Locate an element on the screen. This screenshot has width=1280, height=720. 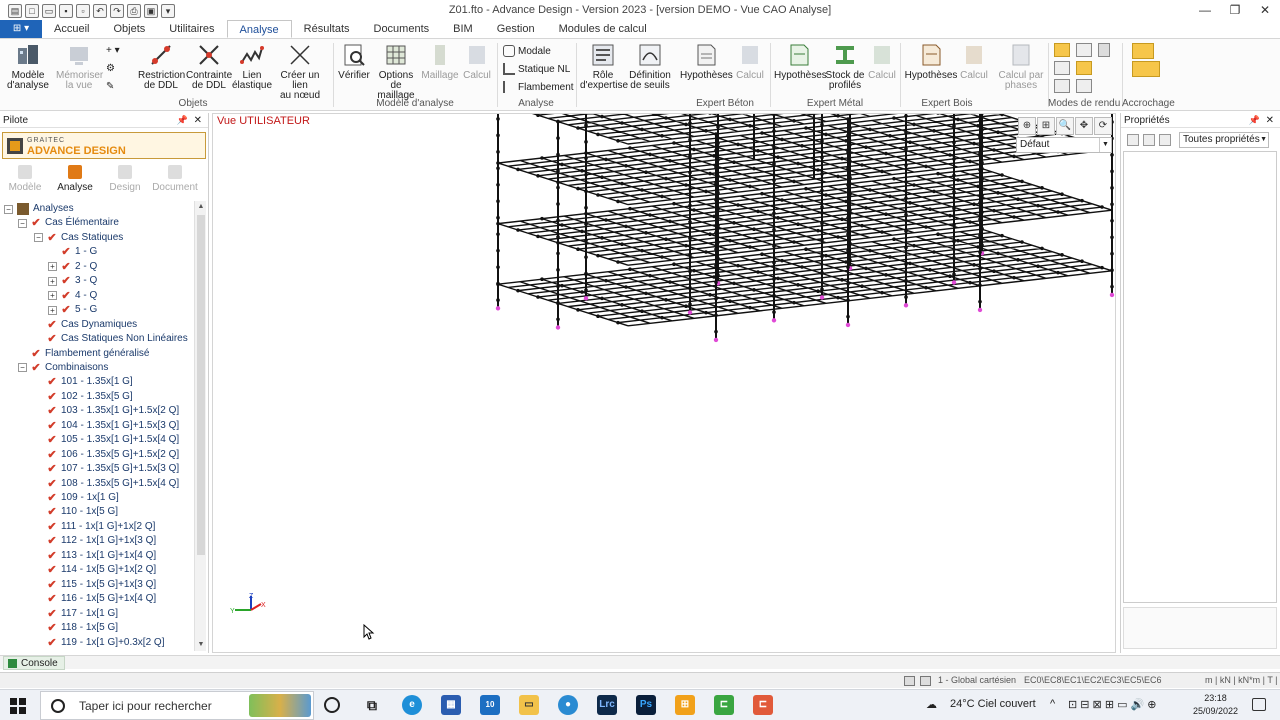
undo-icon: ↶ is located at coordinates (100, 10).